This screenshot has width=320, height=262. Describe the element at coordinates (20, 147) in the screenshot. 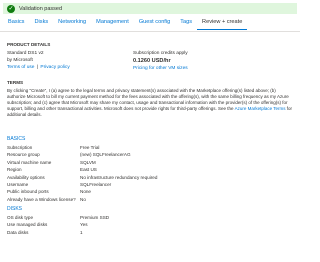

I see `row-key: Subscription` at that location.